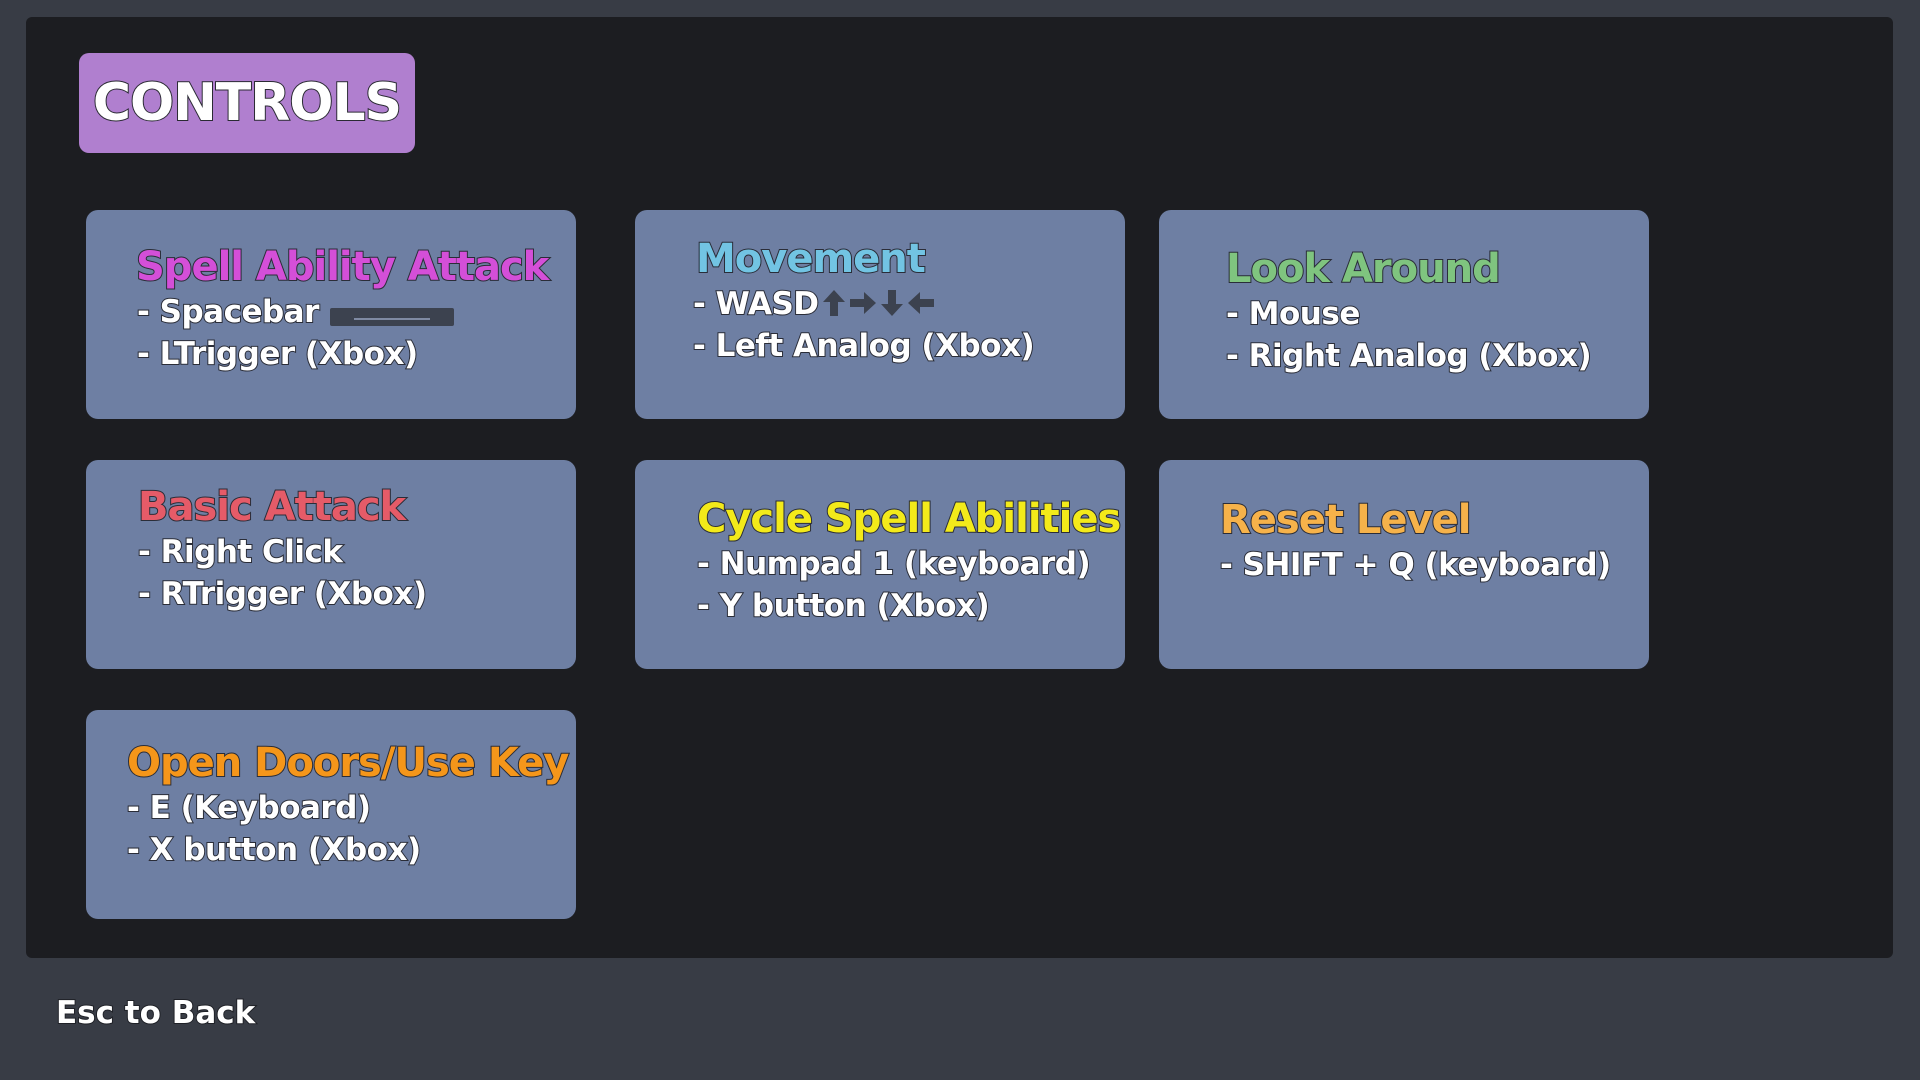 This screenshot has width=1920, height=1080. What do you see at coordinates (1293, 314) in the screenshot?
I see `binding-mouse: - Mouse` at bounding box center [1293, 314].